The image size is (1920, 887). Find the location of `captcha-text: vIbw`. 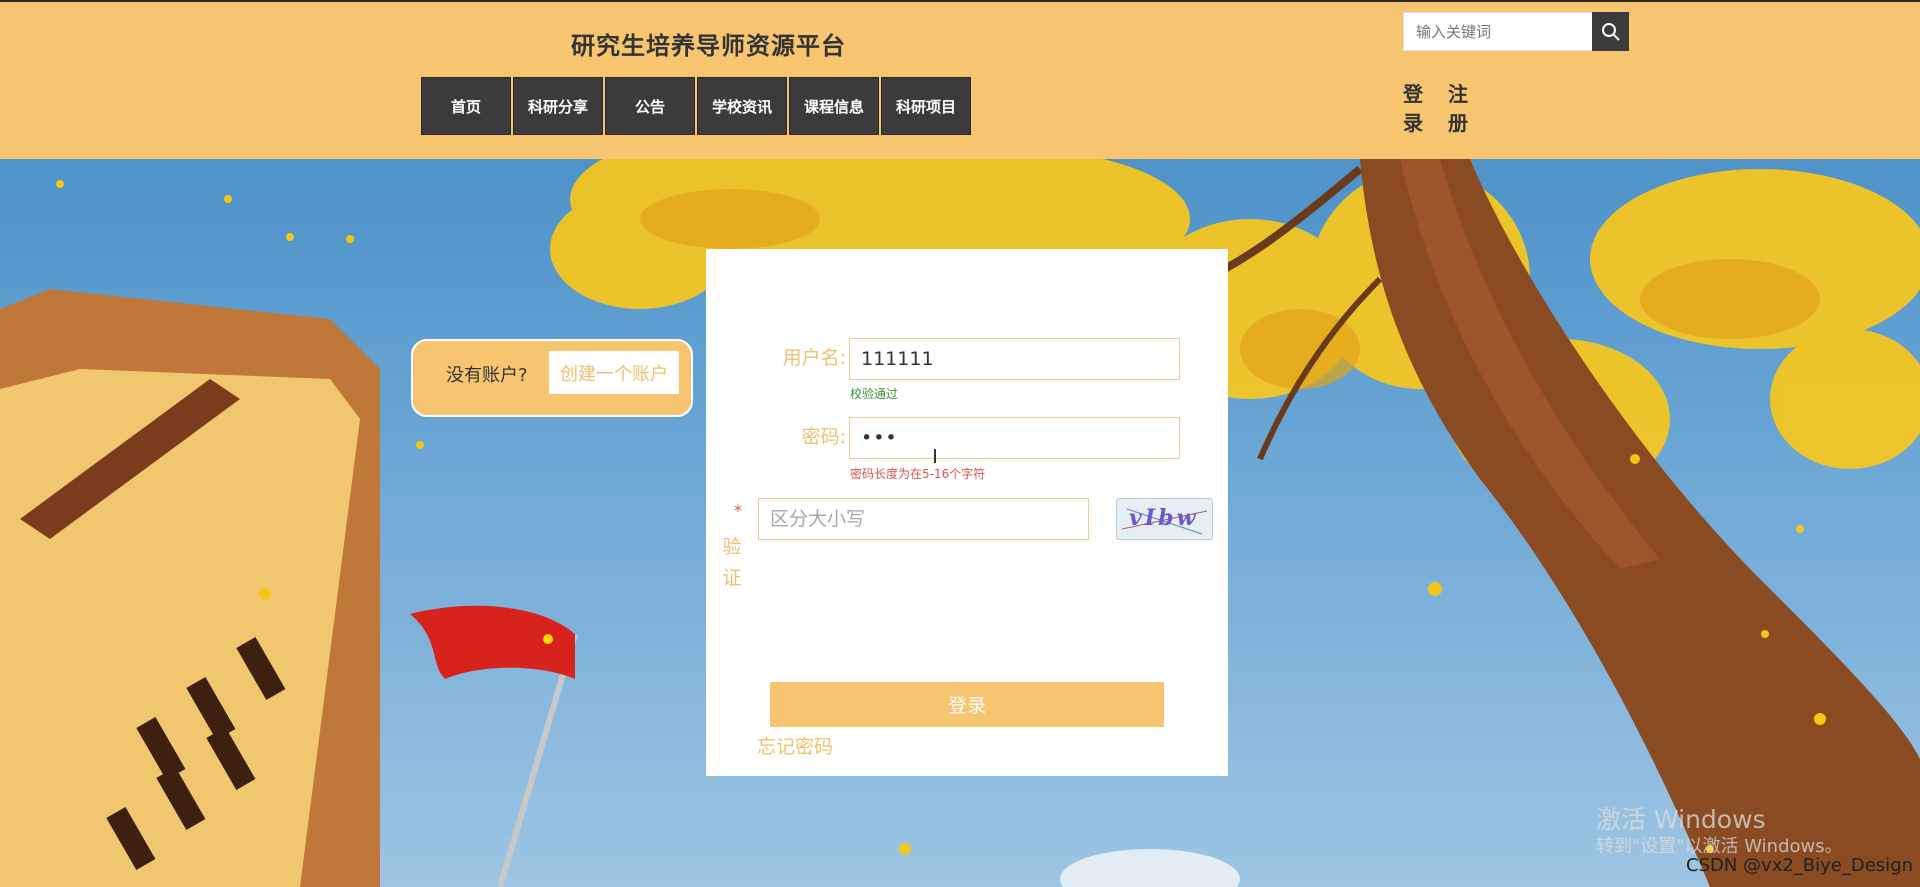

captcha-text: vIbw is located at coordinates (1164, 518).